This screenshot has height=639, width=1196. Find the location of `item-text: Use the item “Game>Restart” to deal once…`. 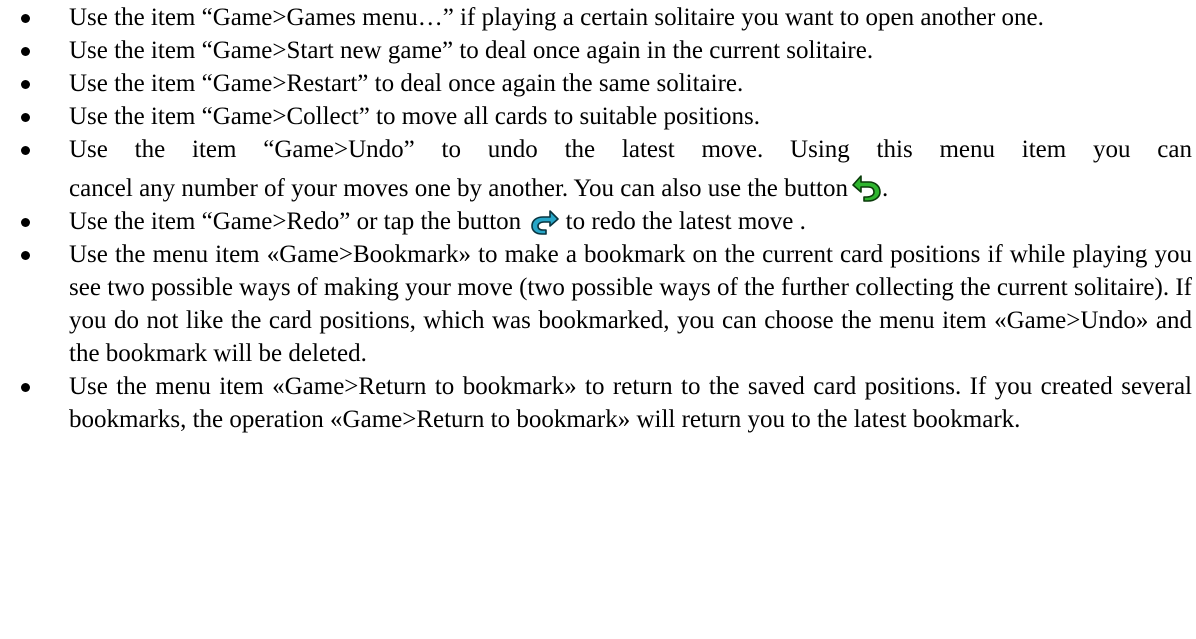

item-text: Use the item “Game>Restart” to deal once… is located at coordinates (406, 83).